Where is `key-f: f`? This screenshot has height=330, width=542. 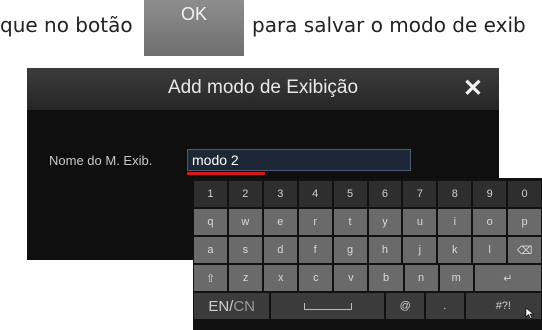 key-f: f is located at coordinates (315, 250).